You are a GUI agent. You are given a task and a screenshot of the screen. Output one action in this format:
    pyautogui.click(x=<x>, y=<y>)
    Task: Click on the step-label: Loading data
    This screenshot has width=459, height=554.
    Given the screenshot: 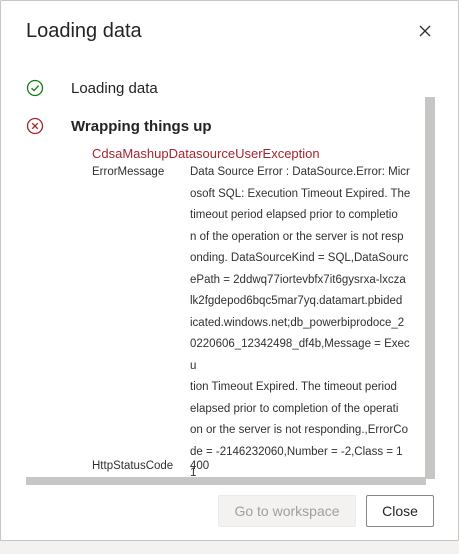 What is the action you would take?
    pyautogui.click(x=114, y=88)
    